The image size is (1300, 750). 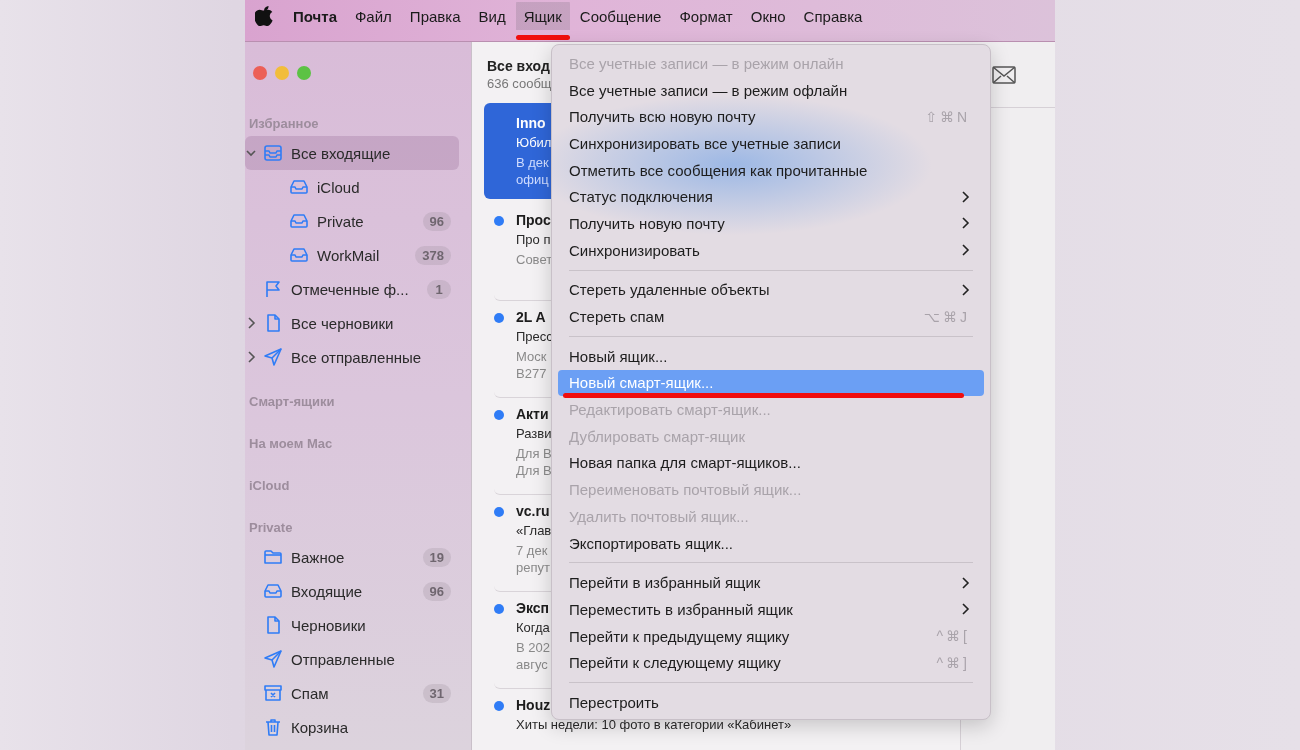 I want to click on keyboard-shortcut: ^⌘[, so click(x=953, y=636).